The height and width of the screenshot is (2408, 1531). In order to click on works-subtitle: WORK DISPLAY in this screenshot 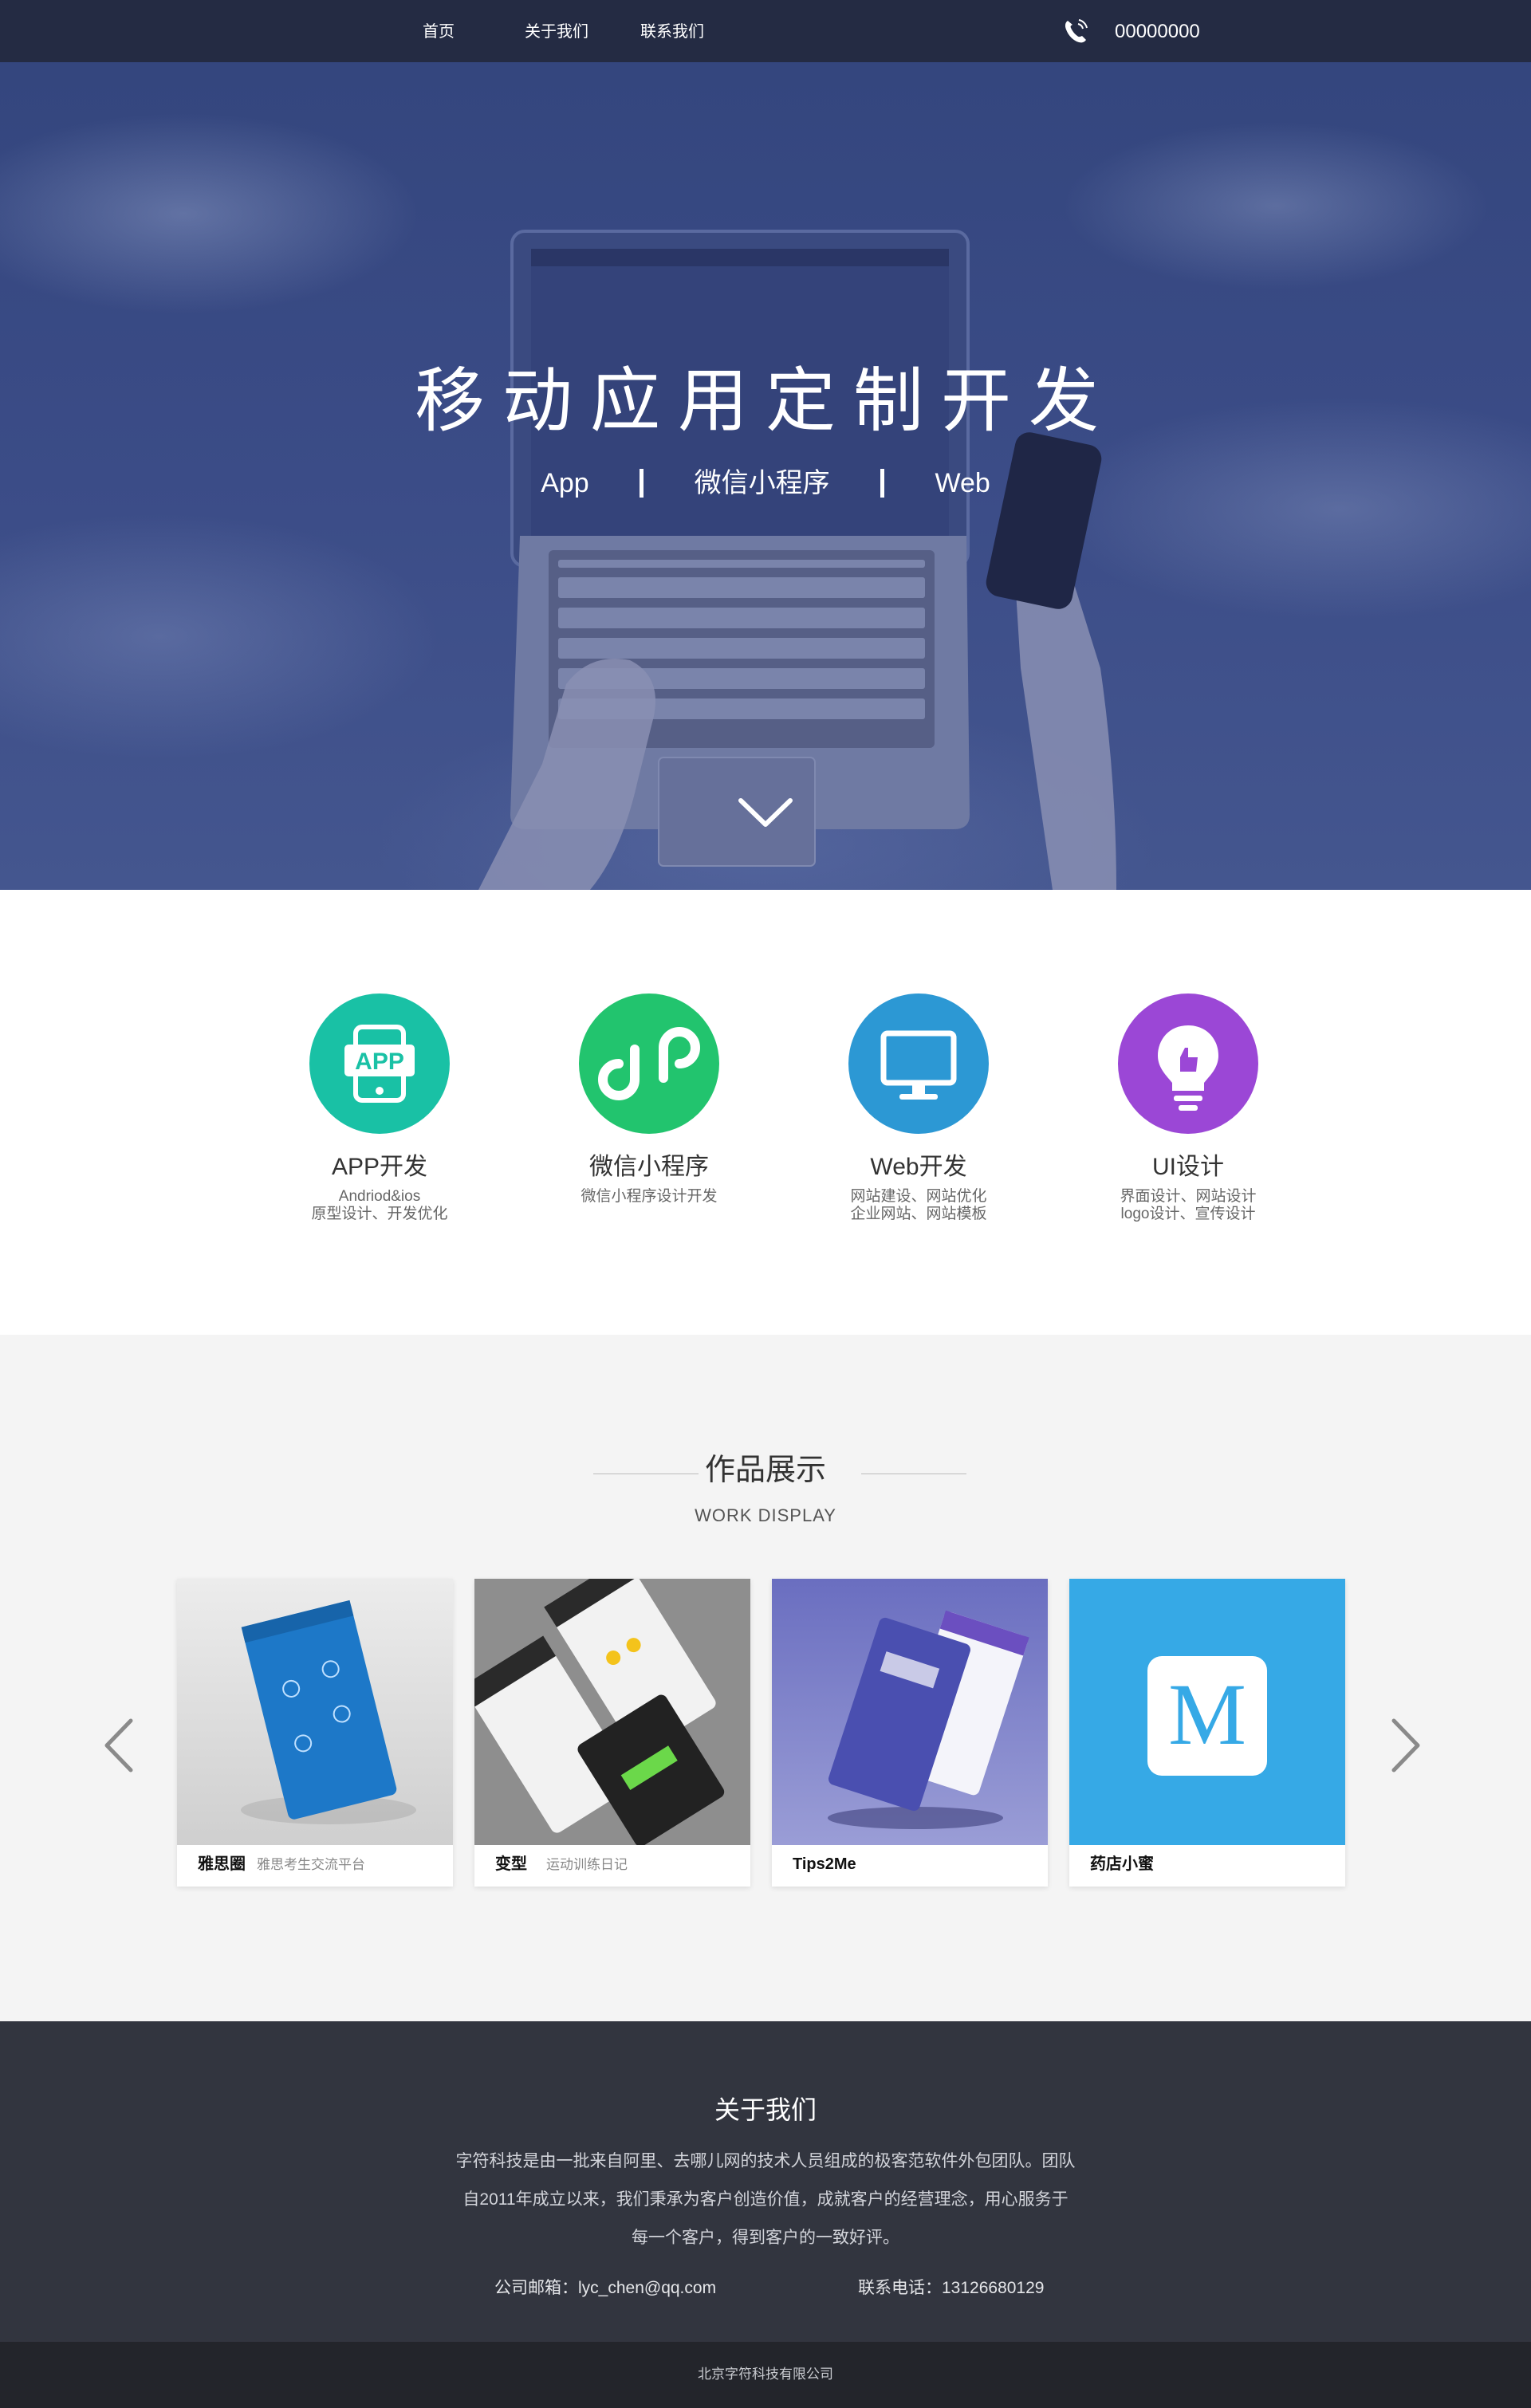, I will do `click(765, 1515)`.